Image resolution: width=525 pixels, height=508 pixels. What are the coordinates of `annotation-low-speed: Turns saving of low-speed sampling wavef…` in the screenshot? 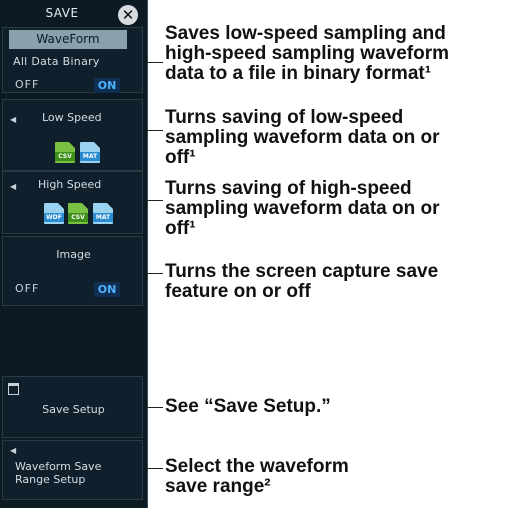 It's located at (302, 137).